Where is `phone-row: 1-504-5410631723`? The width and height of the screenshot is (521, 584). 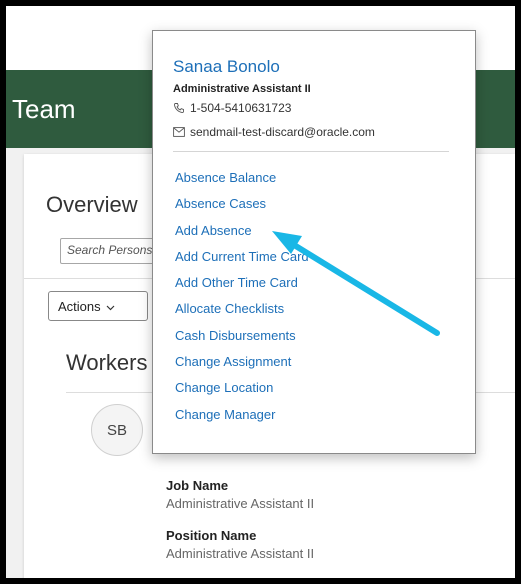 phone-row: 1-504-5410631723 is located at coordinates (232, 108).